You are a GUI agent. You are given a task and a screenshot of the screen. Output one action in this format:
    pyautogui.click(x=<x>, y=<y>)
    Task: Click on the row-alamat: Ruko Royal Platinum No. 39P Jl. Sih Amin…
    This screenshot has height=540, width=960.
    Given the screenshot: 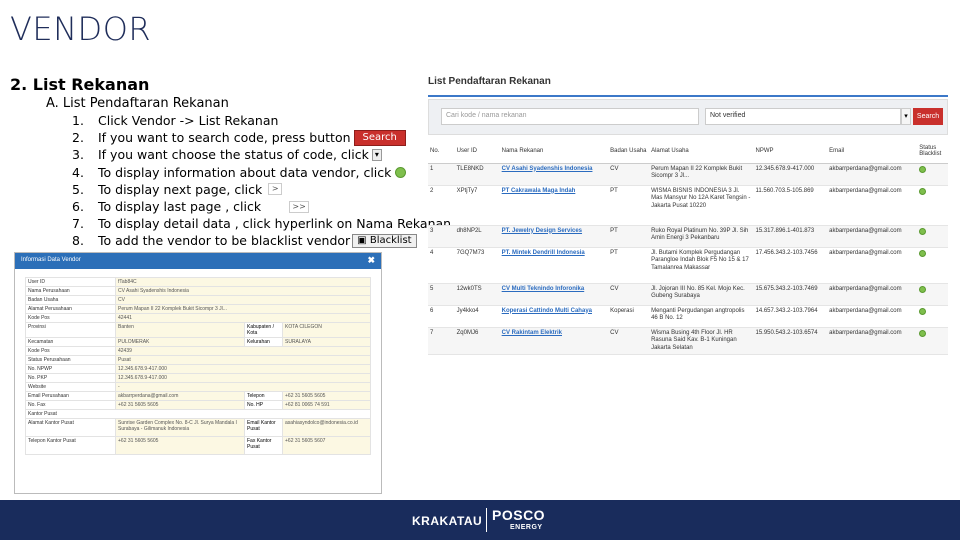 What is the action you would take?
    pyautogui.click(x=701, y=236)
    